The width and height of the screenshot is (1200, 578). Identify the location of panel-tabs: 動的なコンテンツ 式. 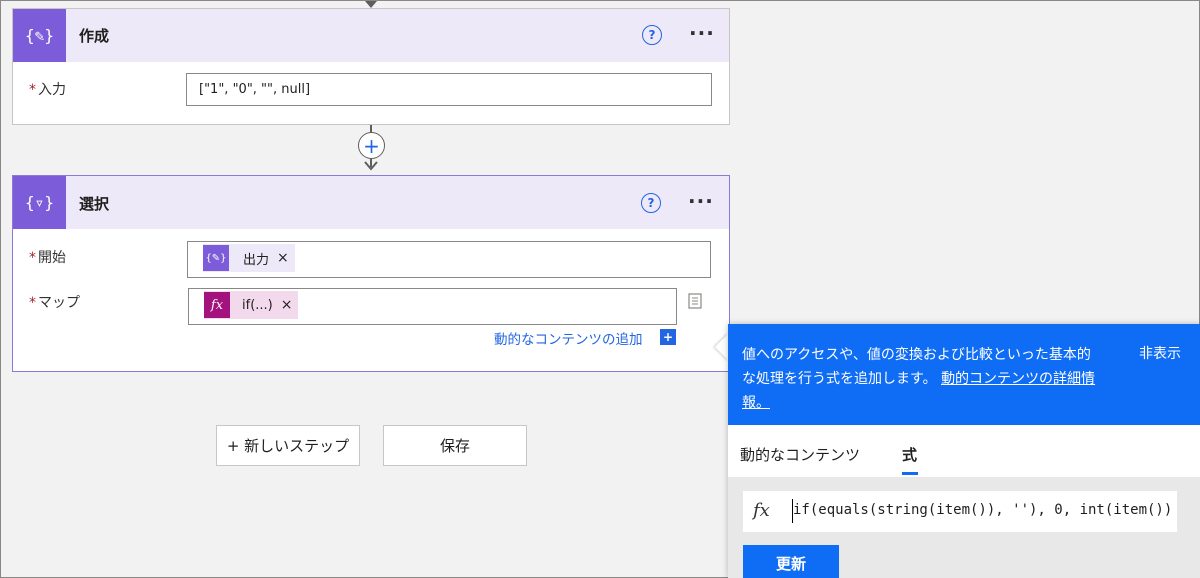
(964, 451).